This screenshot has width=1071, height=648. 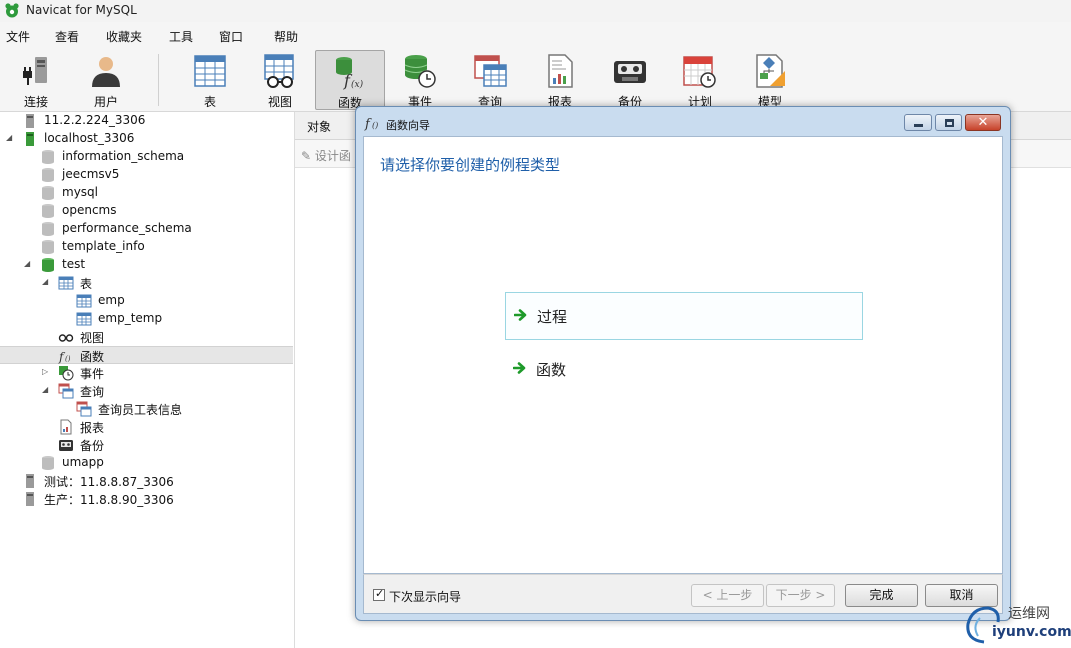 What do you see at coordinates (146, 301) in the screenshot?
I see `tree-item-emp: emp` at bounding box center [146, 301].